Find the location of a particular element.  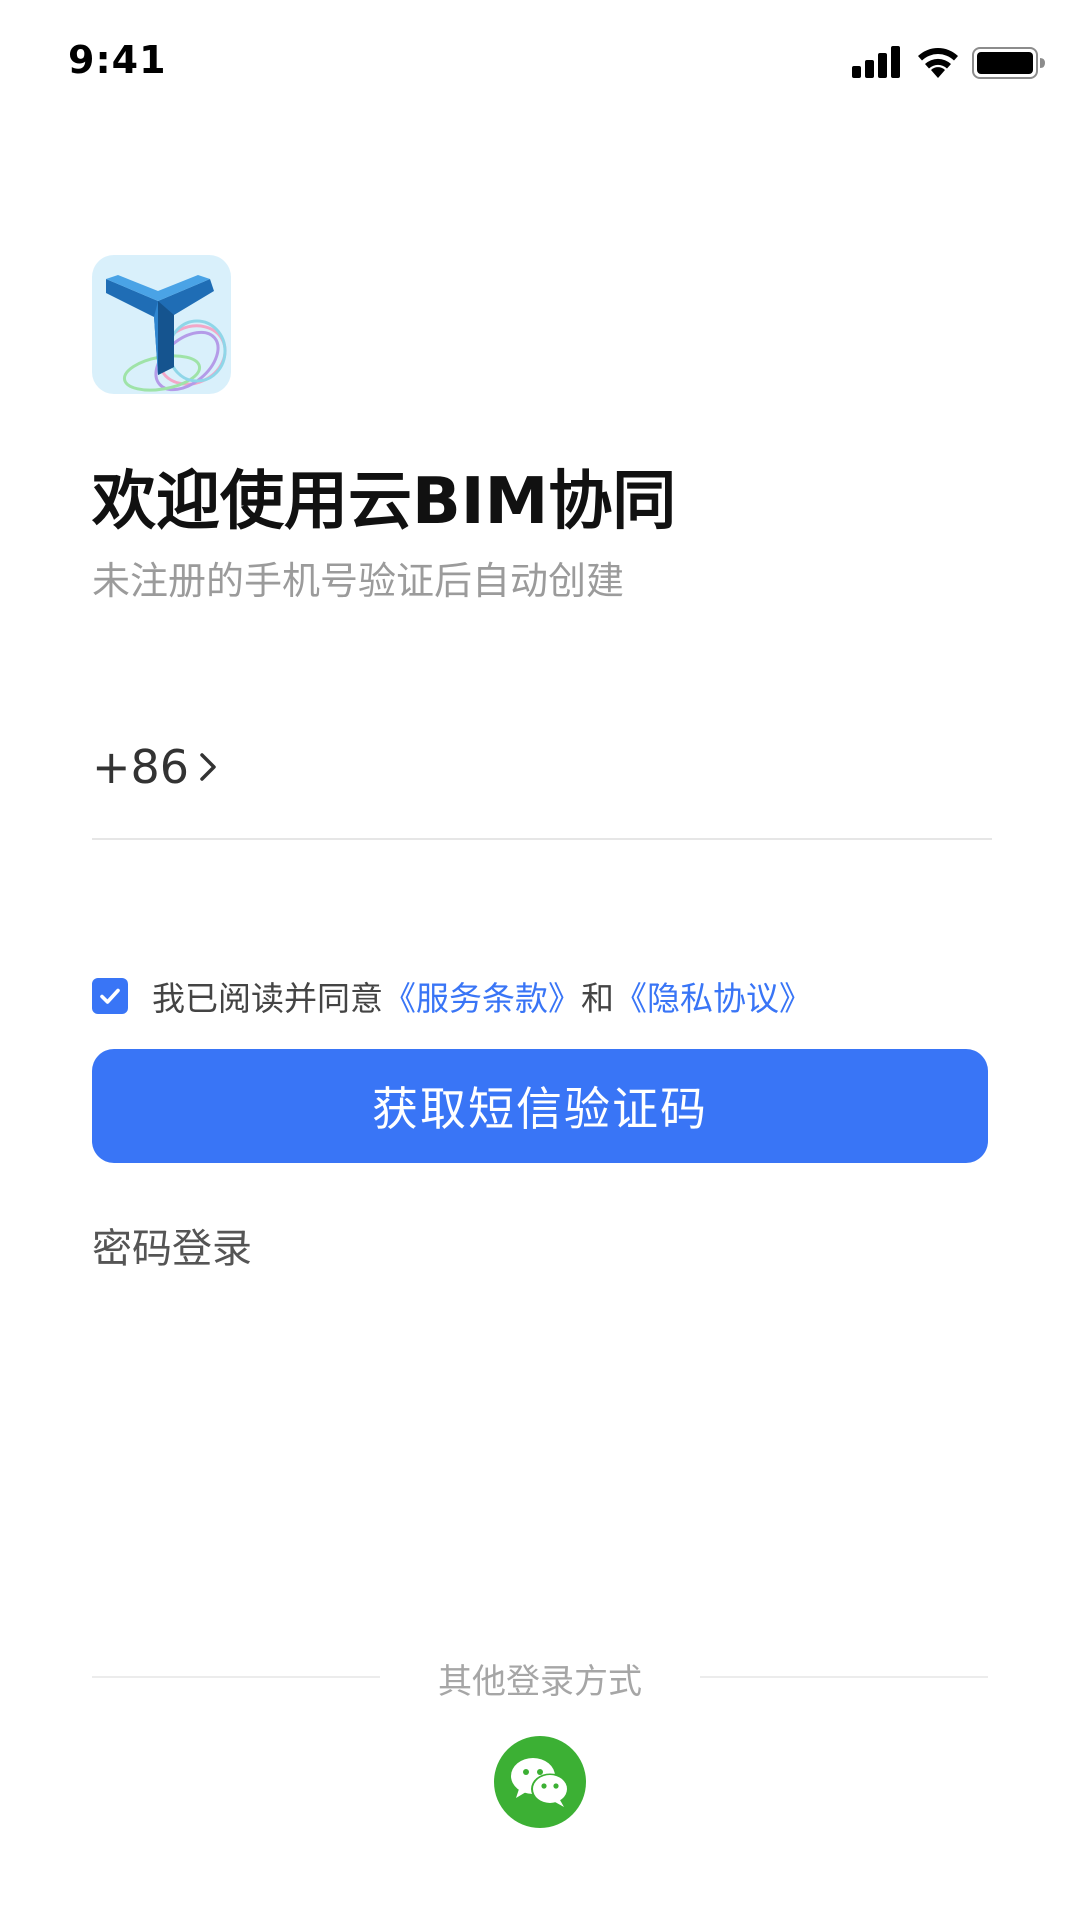

wifi-icon is located at coordinates (938, 63).